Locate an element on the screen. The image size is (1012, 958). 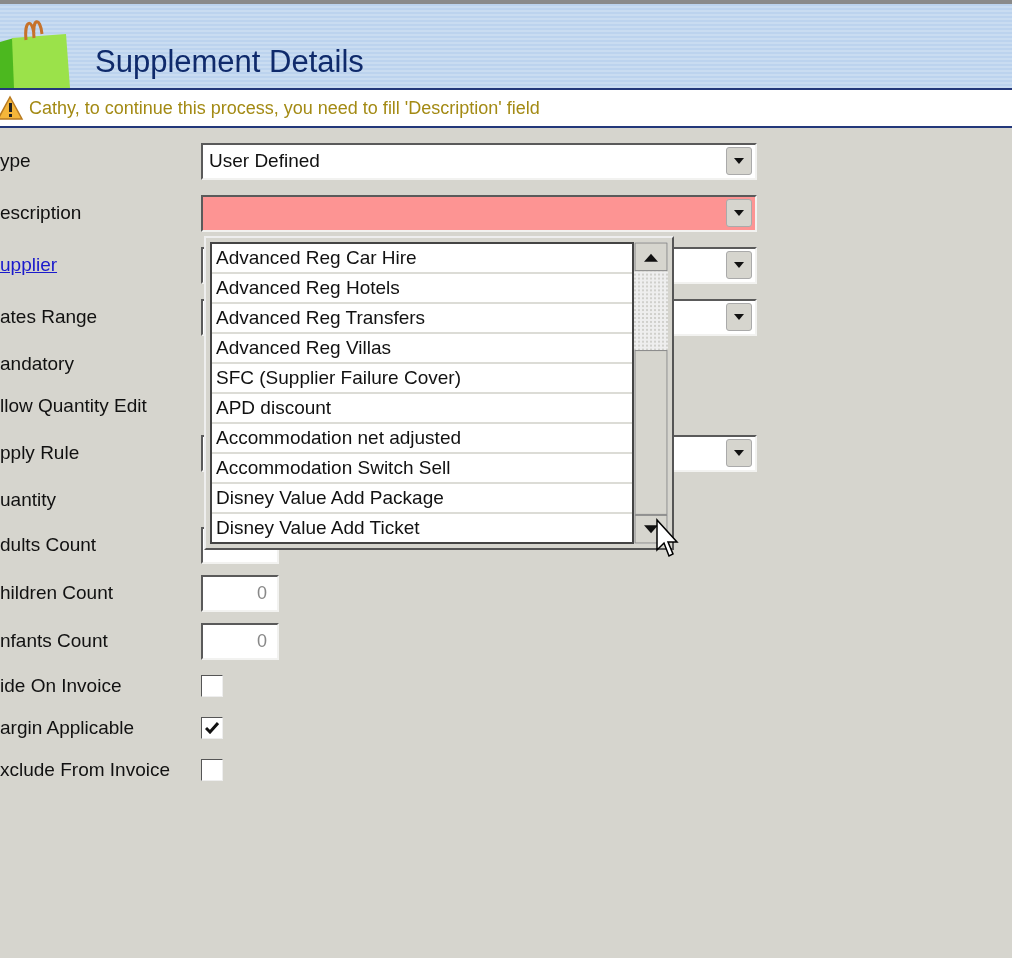
list-item: Advanced Reg Transfers is located at coordinates (422, 319).